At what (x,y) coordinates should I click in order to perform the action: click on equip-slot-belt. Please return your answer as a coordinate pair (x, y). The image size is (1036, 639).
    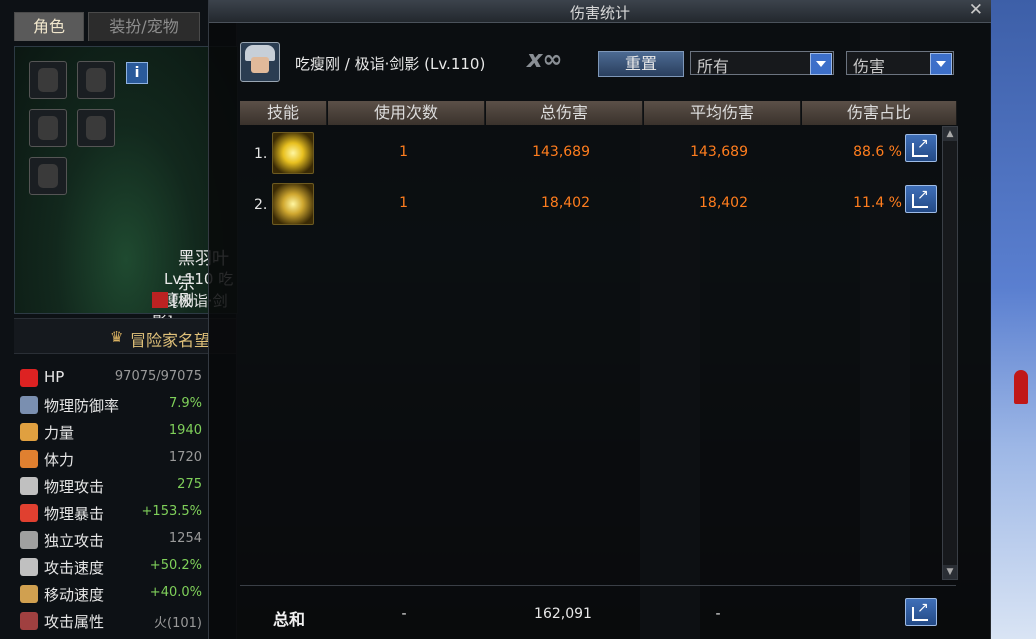
    Looking at the image, I should click on (96, 128).